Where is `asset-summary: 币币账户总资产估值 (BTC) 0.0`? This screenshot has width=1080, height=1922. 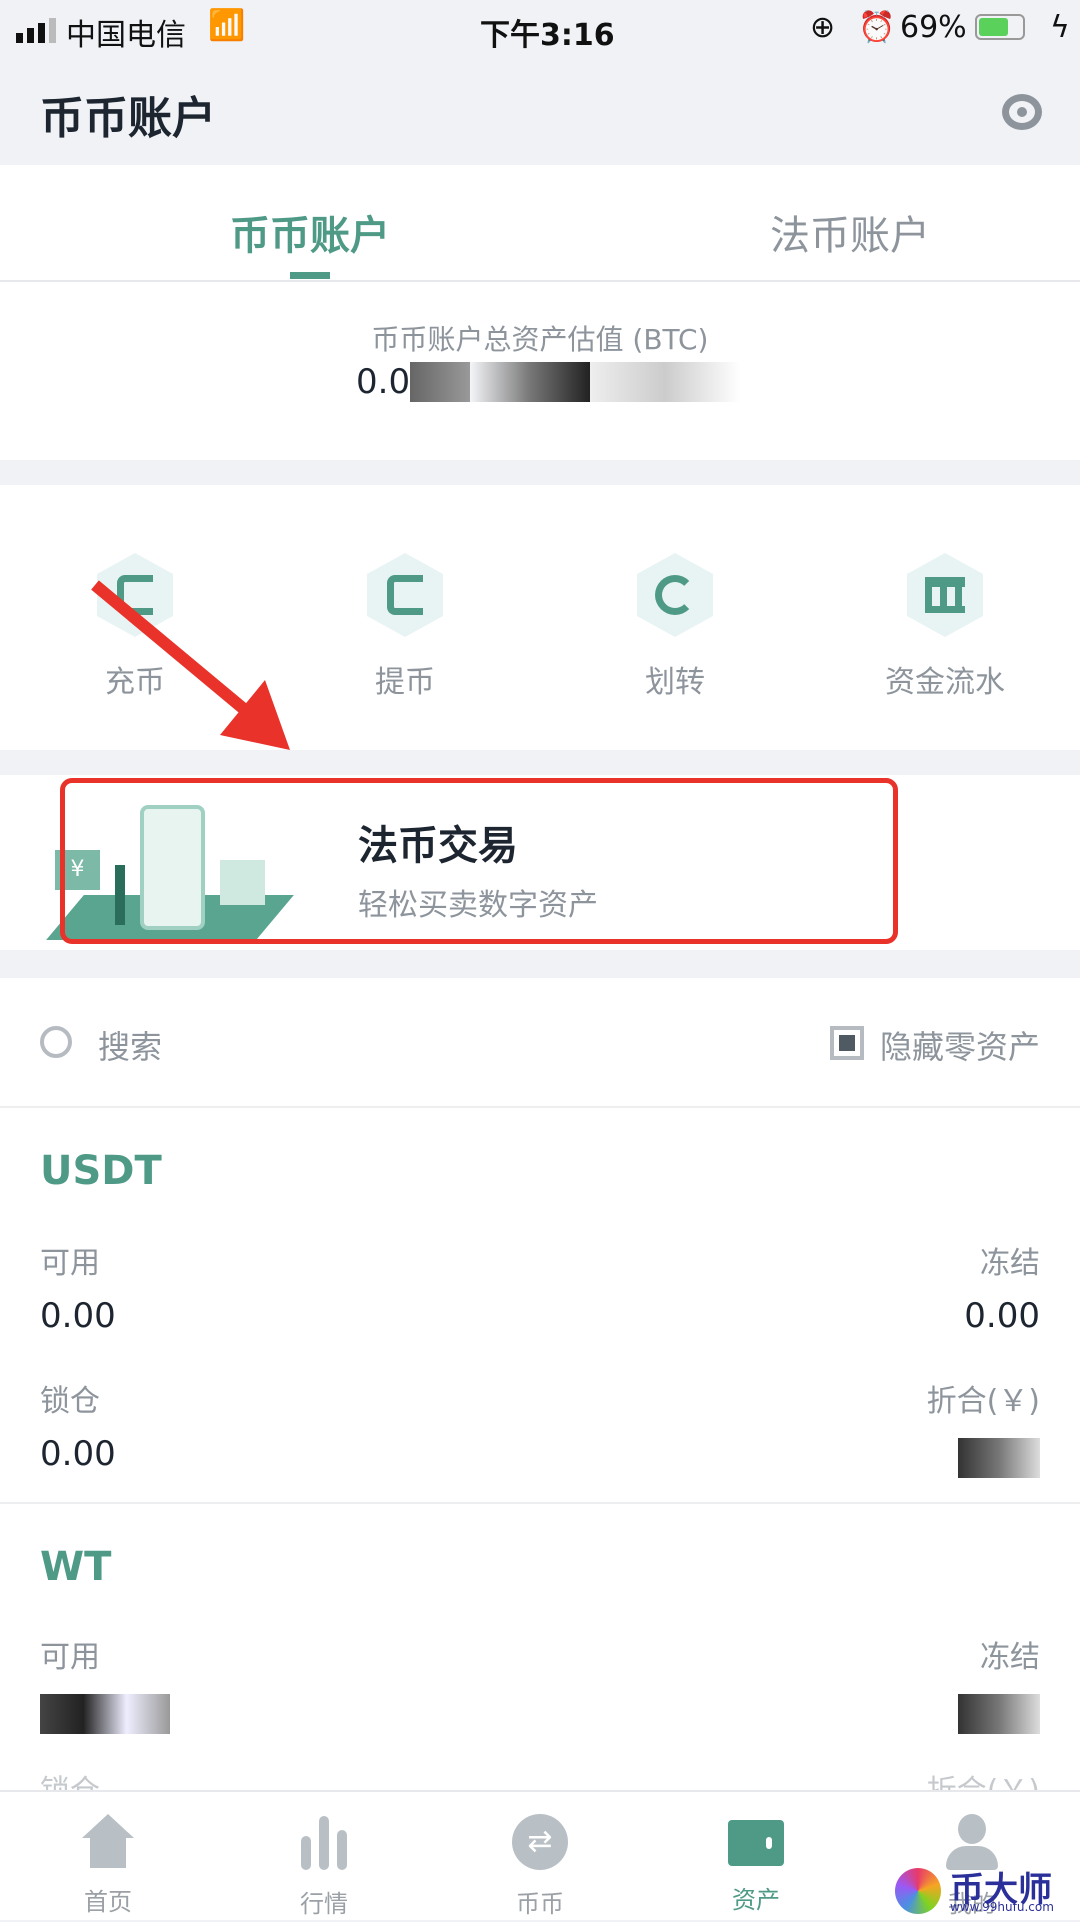
asset-summary: 币币账户总资产估值 (BTC) 0.0 is located at coordinates (540, 371).